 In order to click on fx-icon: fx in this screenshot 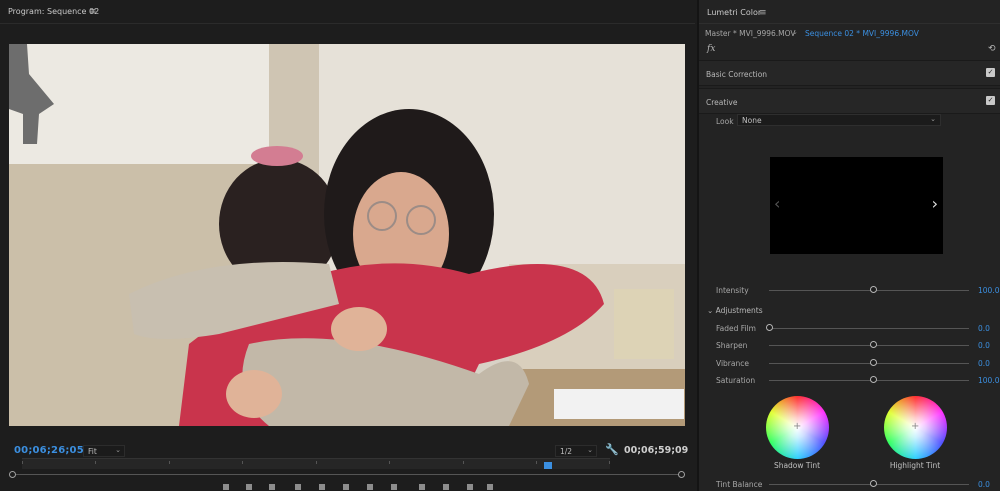, I will do `click(711, 49)`.